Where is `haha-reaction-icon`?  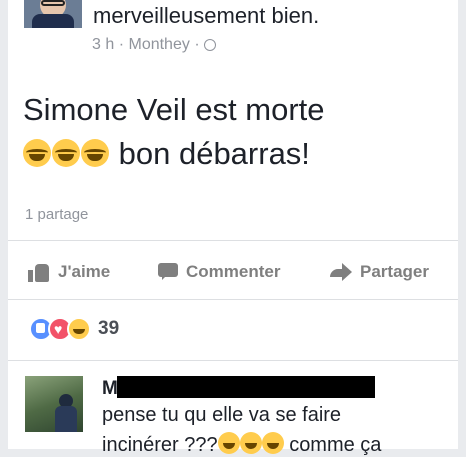 haha-reaction-icon is located at coordinates (79, 329).